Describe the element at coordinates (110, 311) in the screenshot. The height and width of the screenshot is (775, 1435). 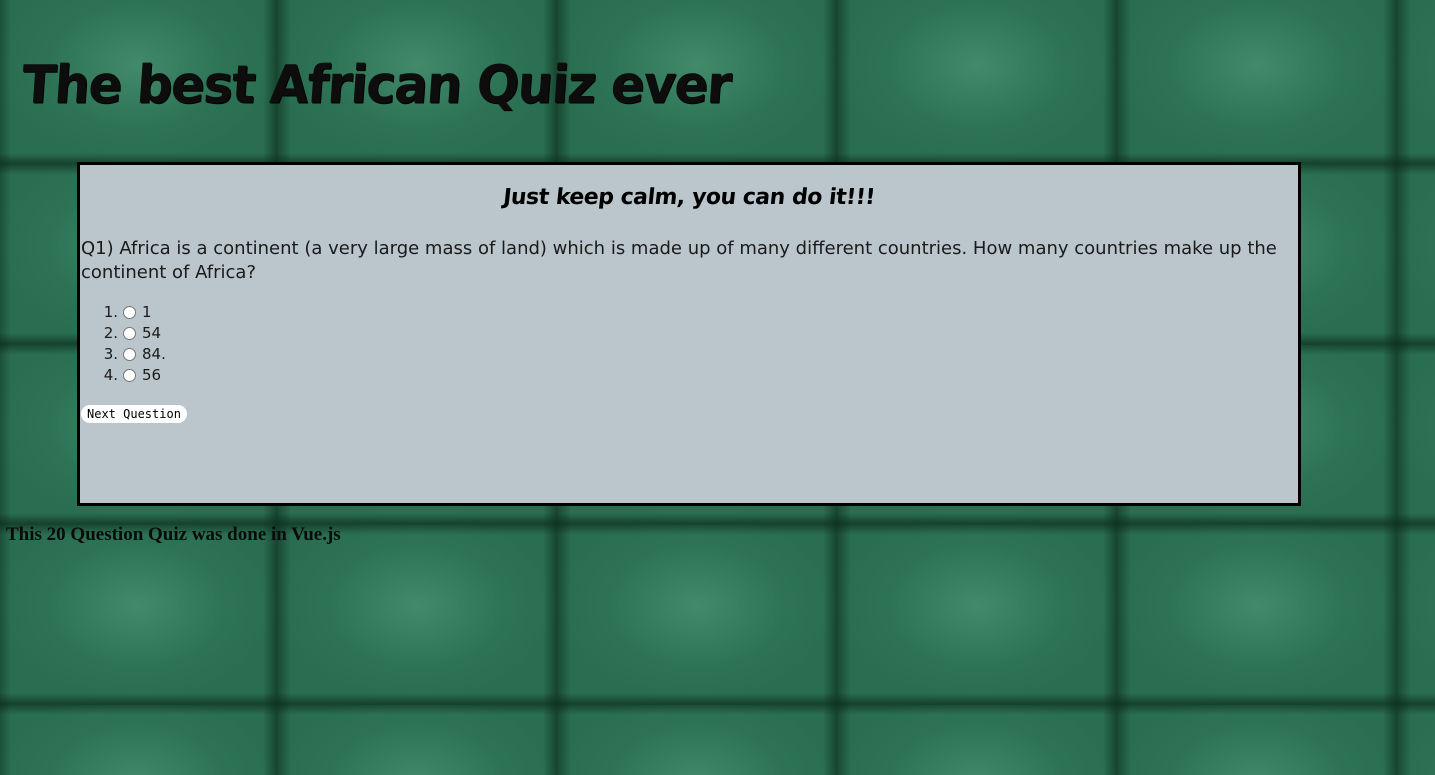
I see `answer-number: 1.` at that location.